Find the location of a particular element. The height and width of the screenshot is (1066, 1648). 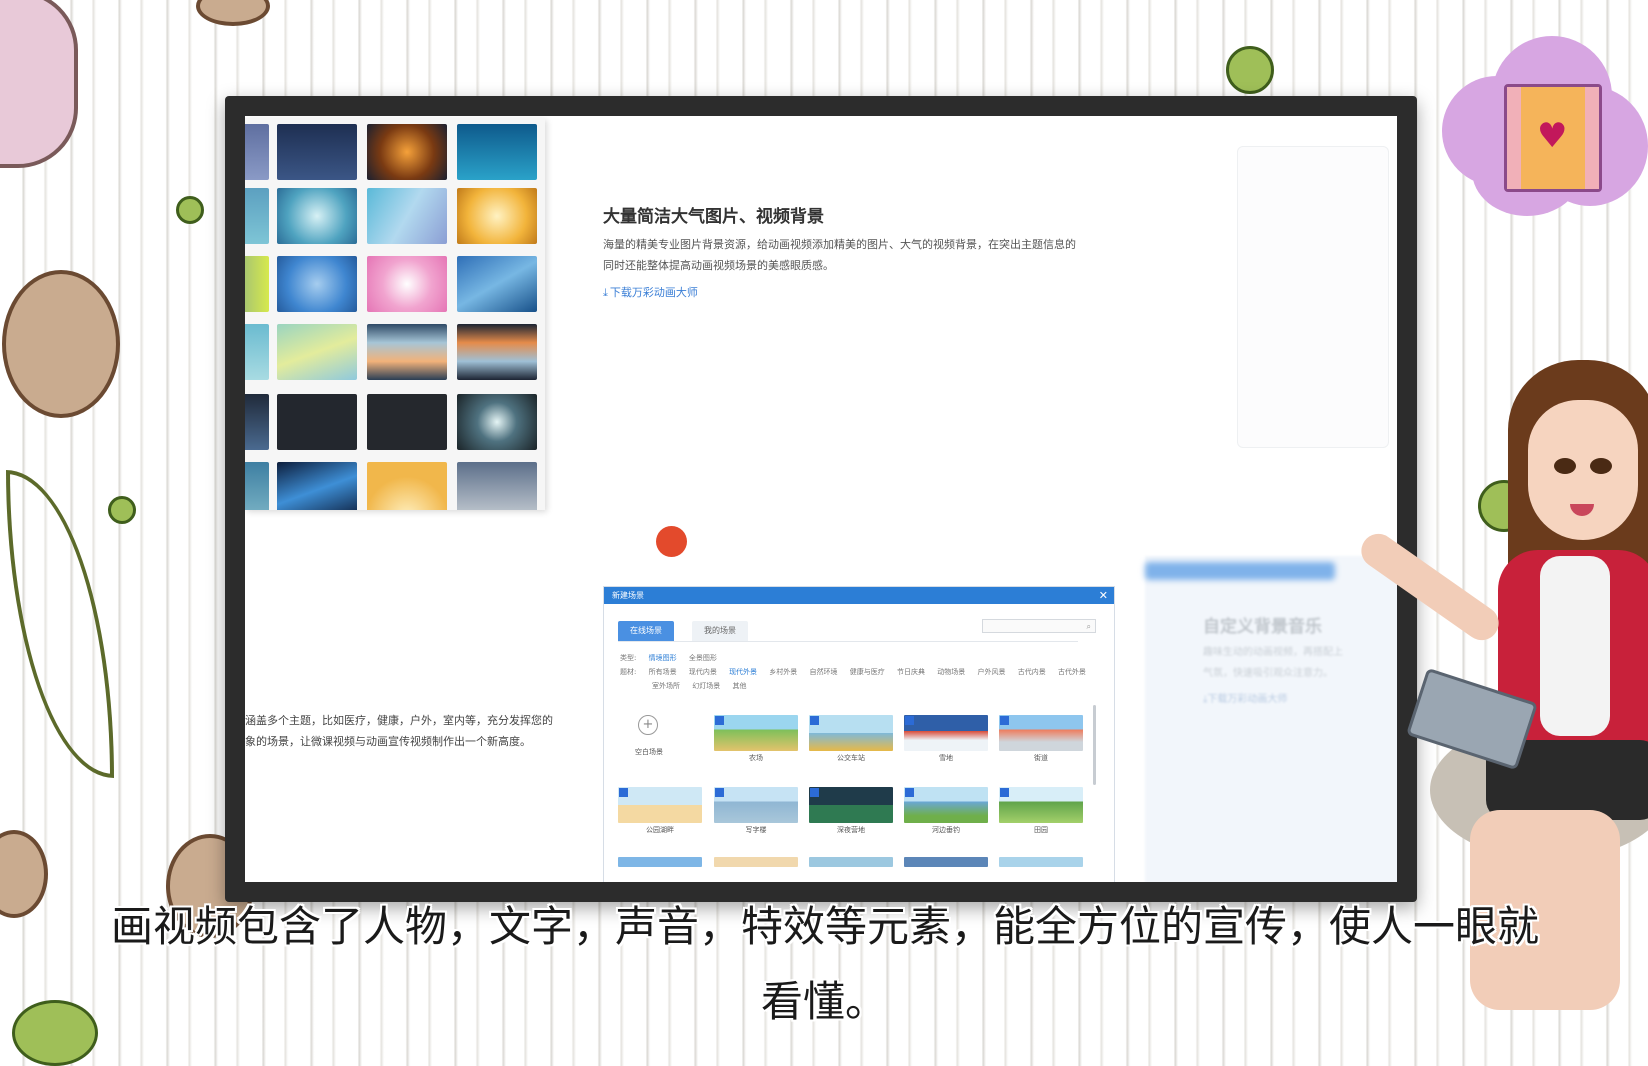

download-link: ⤓ 下载万彩动画大师 is located at coordinates (650, 292).